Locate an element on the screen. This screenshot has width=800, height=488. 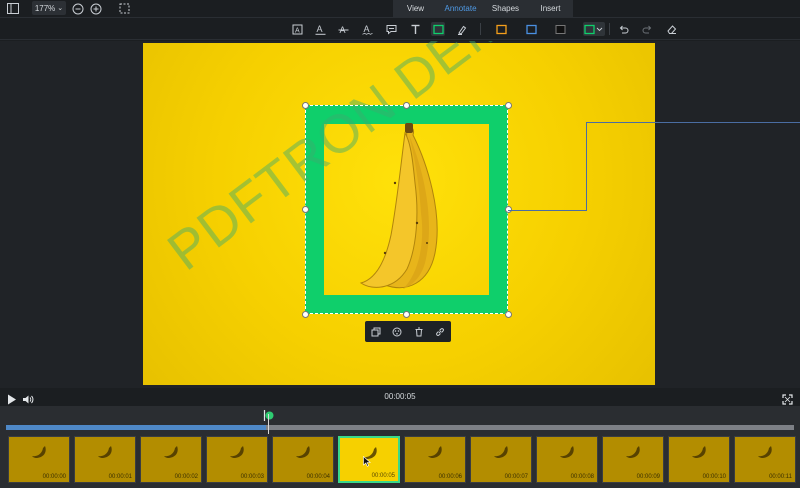
rectangle-blue-preset-icon is located at coordinates (531, 29).